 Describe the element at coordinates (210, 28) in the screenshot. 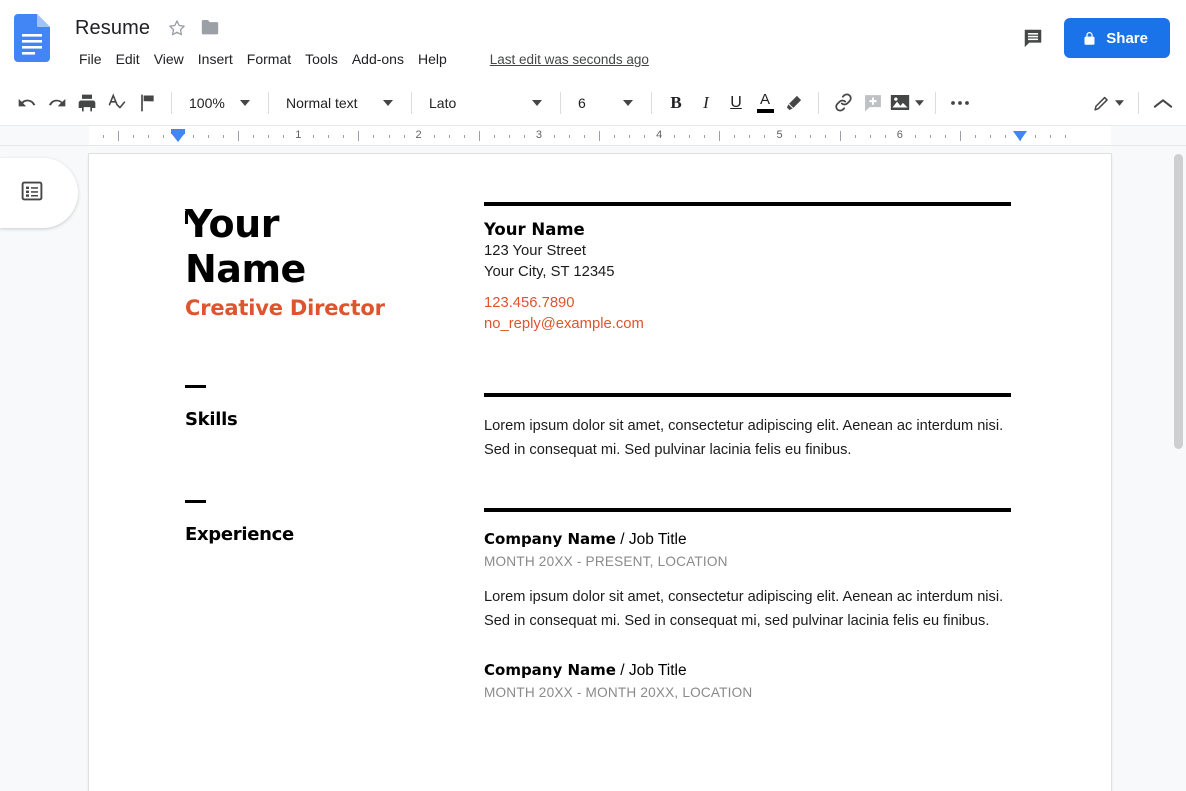

I see `move-to-folder-icon` at that location.